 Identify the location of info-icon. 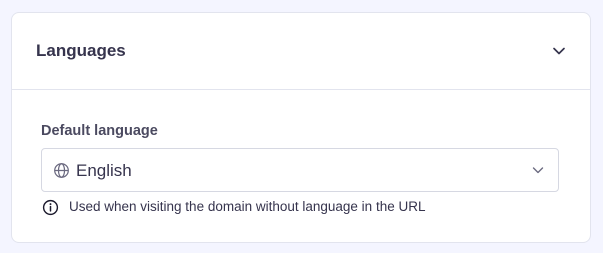
(50, 207).